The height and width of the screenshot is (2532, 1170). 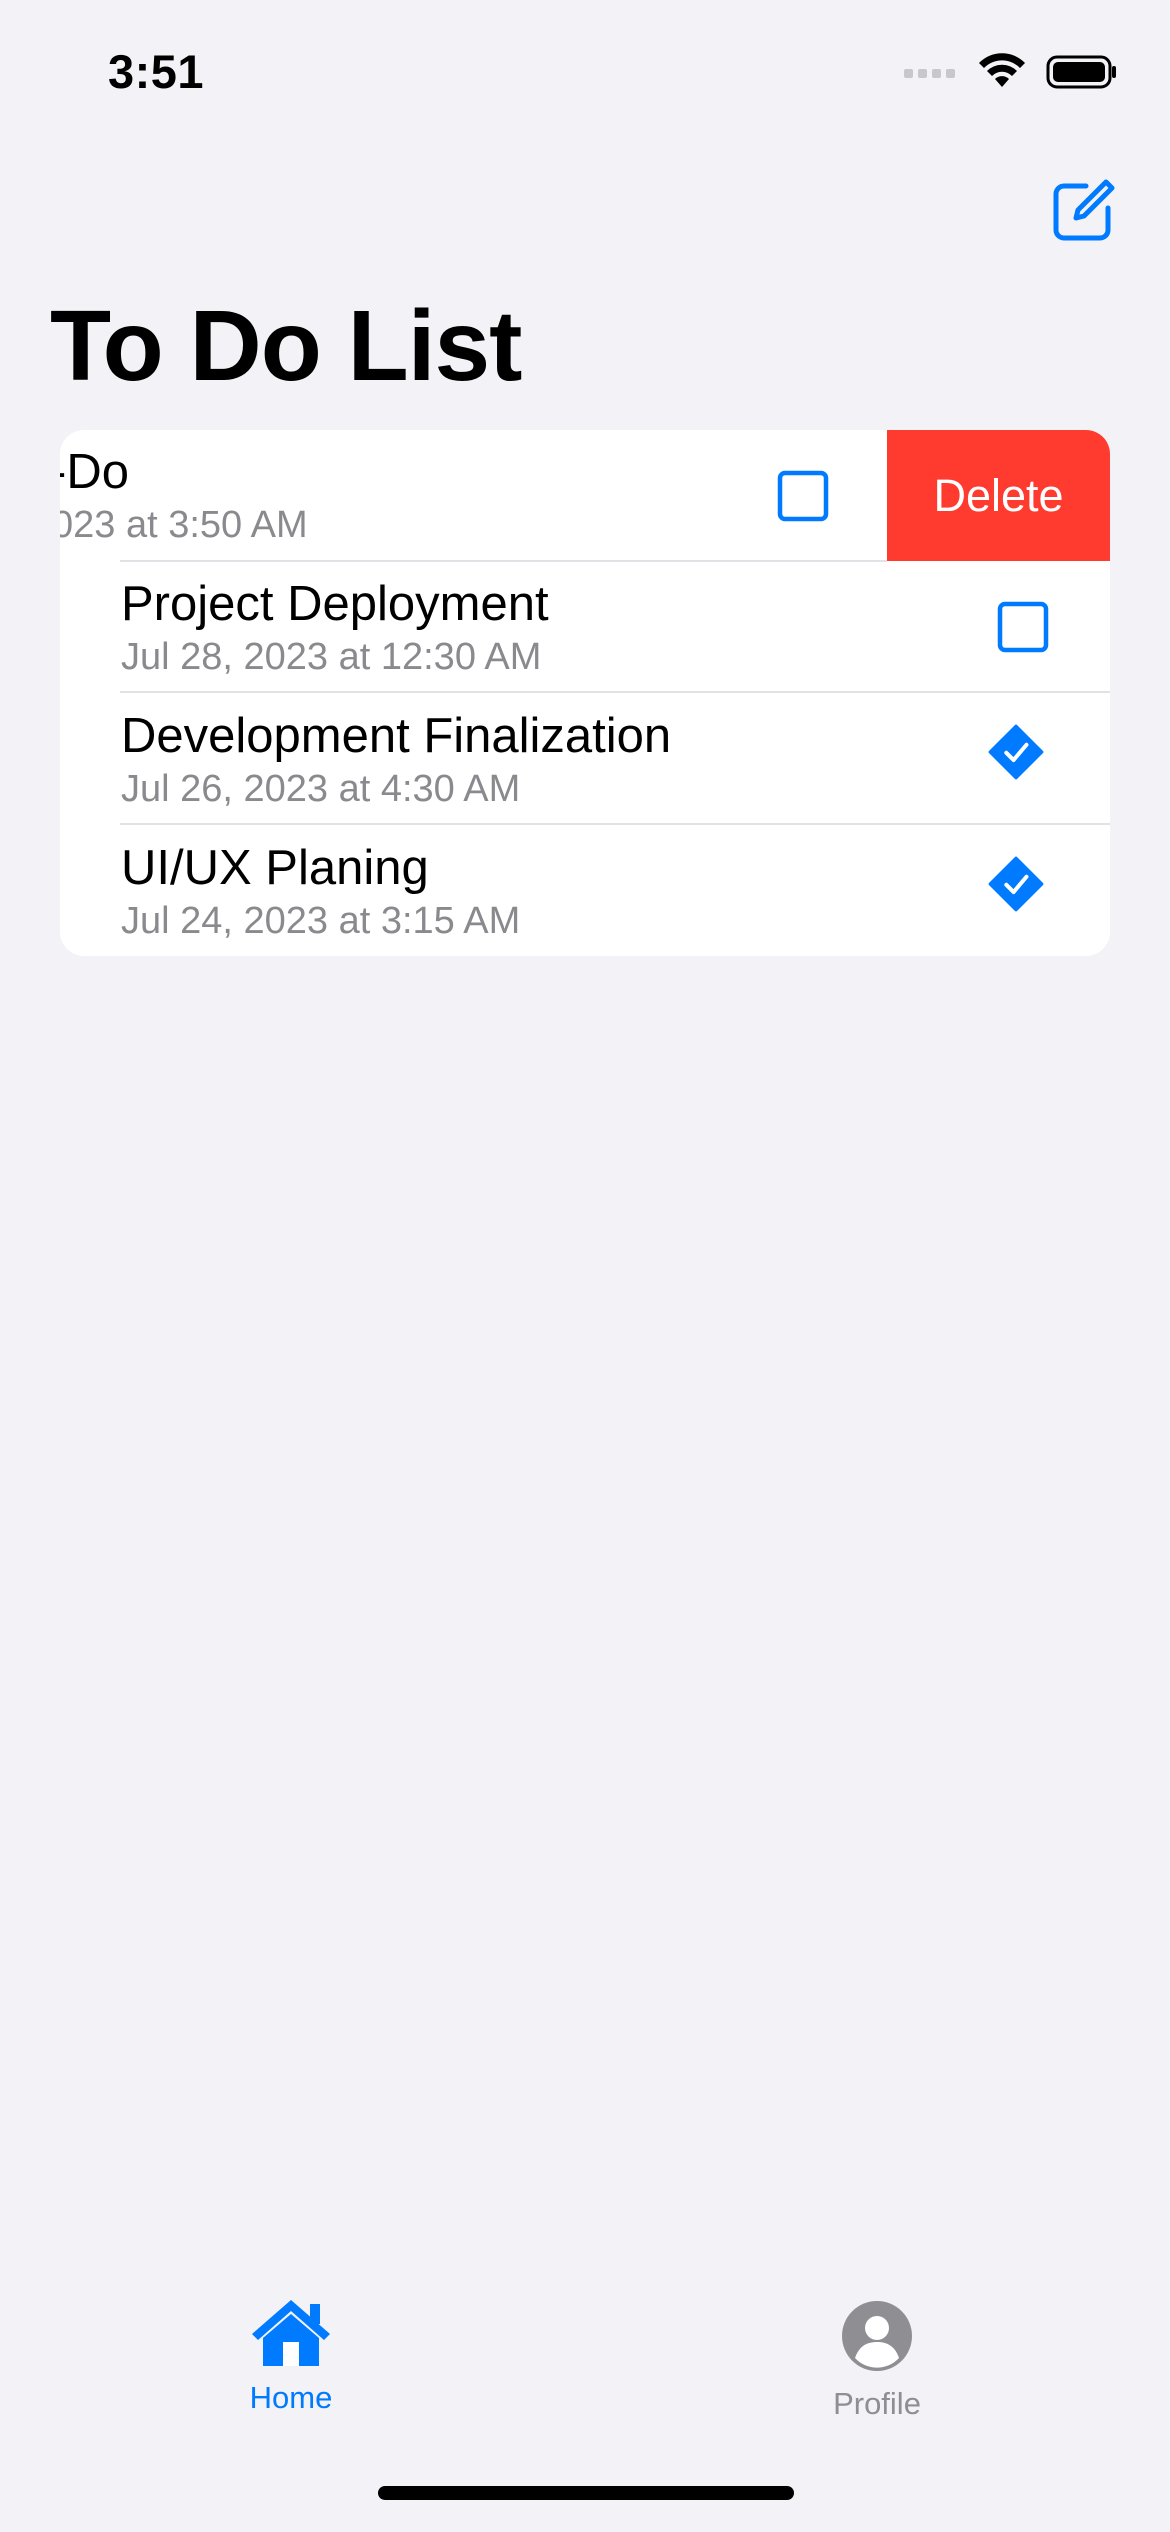 I want to click on compose-button, so click(x=1083, y=211).